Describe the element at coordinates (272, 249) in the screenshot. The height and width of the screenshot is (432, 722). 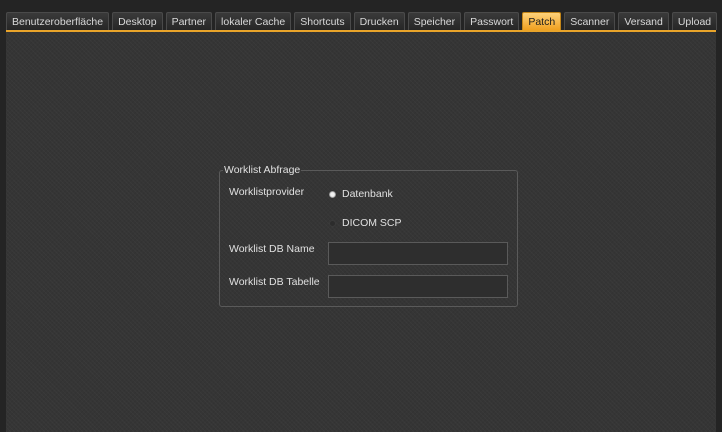
I see `worklist-db-name-label: Worklist DB Name` at that location.